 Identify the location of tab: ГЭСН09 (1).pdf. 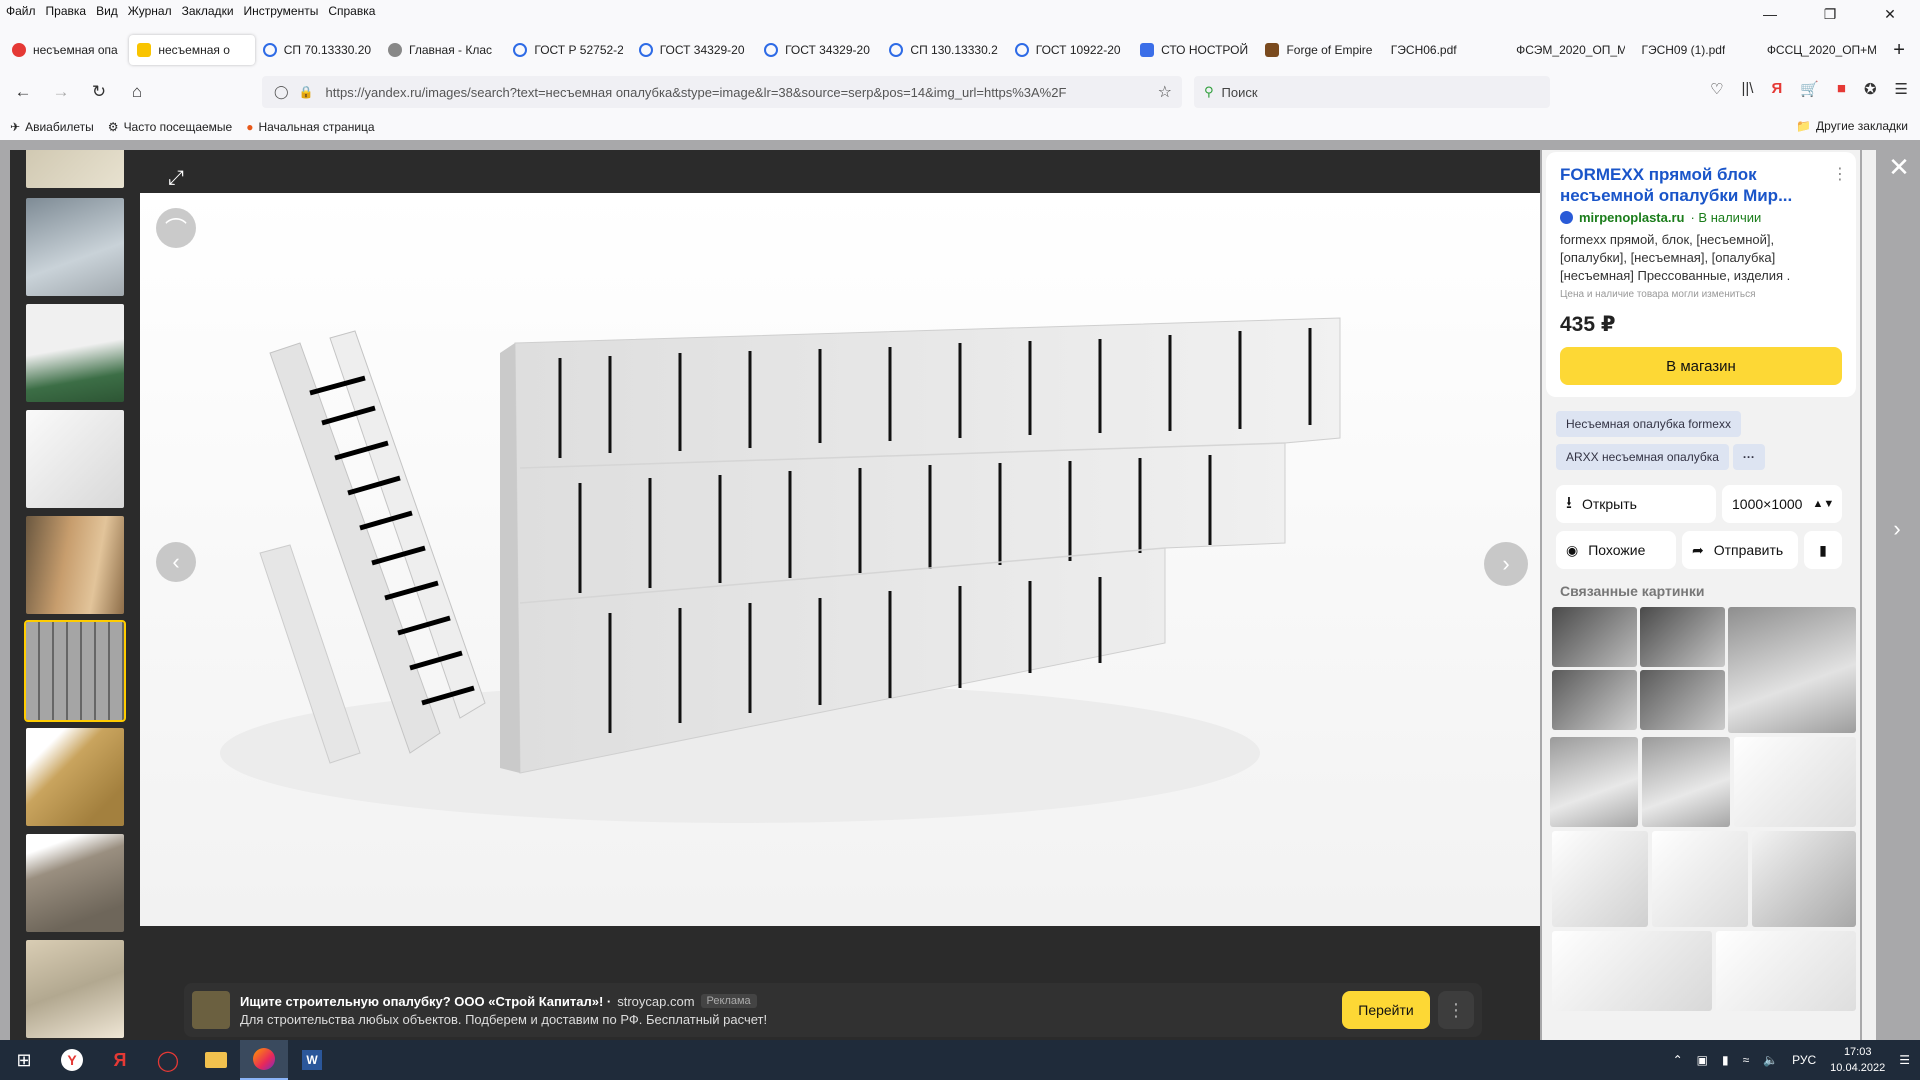
(1695, 50).